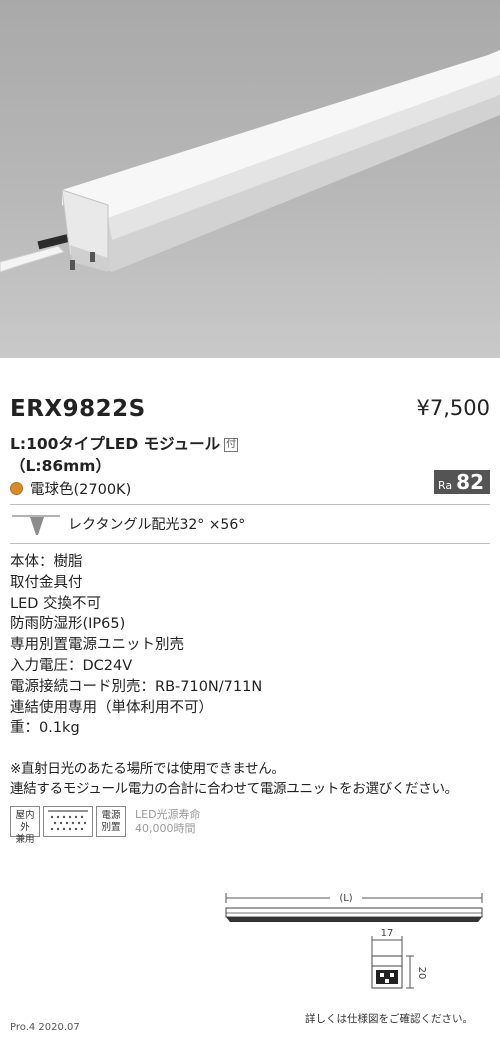 This screenshot has height=1041, width=500. What do you see at coordinates (46, 582) in the screenshot?
I see `spec-item: 取付金具付` at bounding box center [46, 582].